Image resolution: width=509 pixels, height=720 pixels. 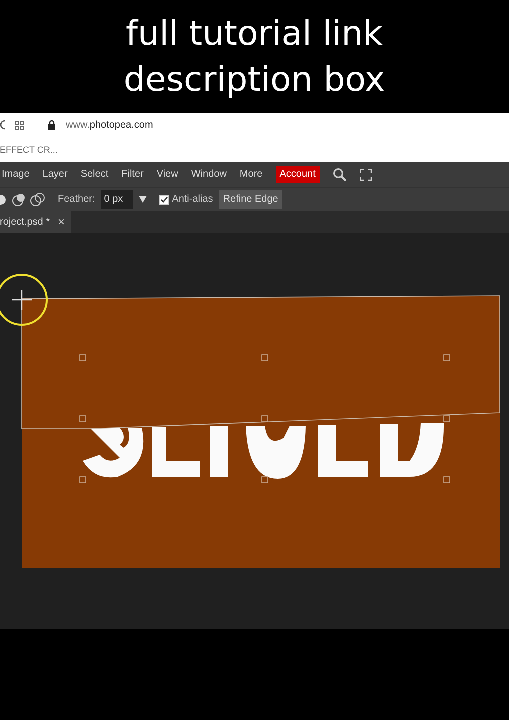 What do you see at coordinates (164, 199) in the screenshot?
I see `anti-alias-checkbox` at bounding box center [164, 199].